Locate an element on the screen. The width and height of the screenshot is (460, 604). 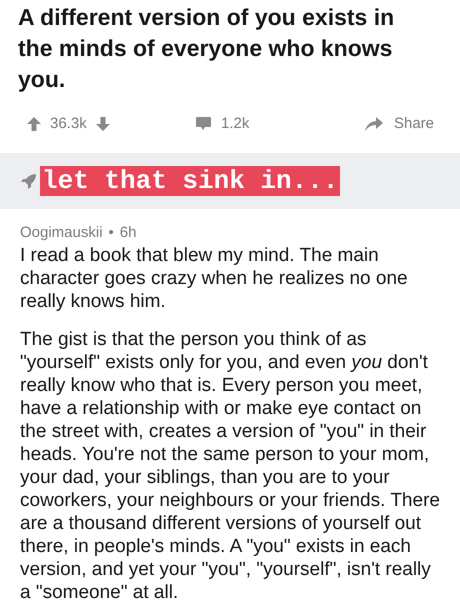
upvote-icon is located at coordinates (34, 124).